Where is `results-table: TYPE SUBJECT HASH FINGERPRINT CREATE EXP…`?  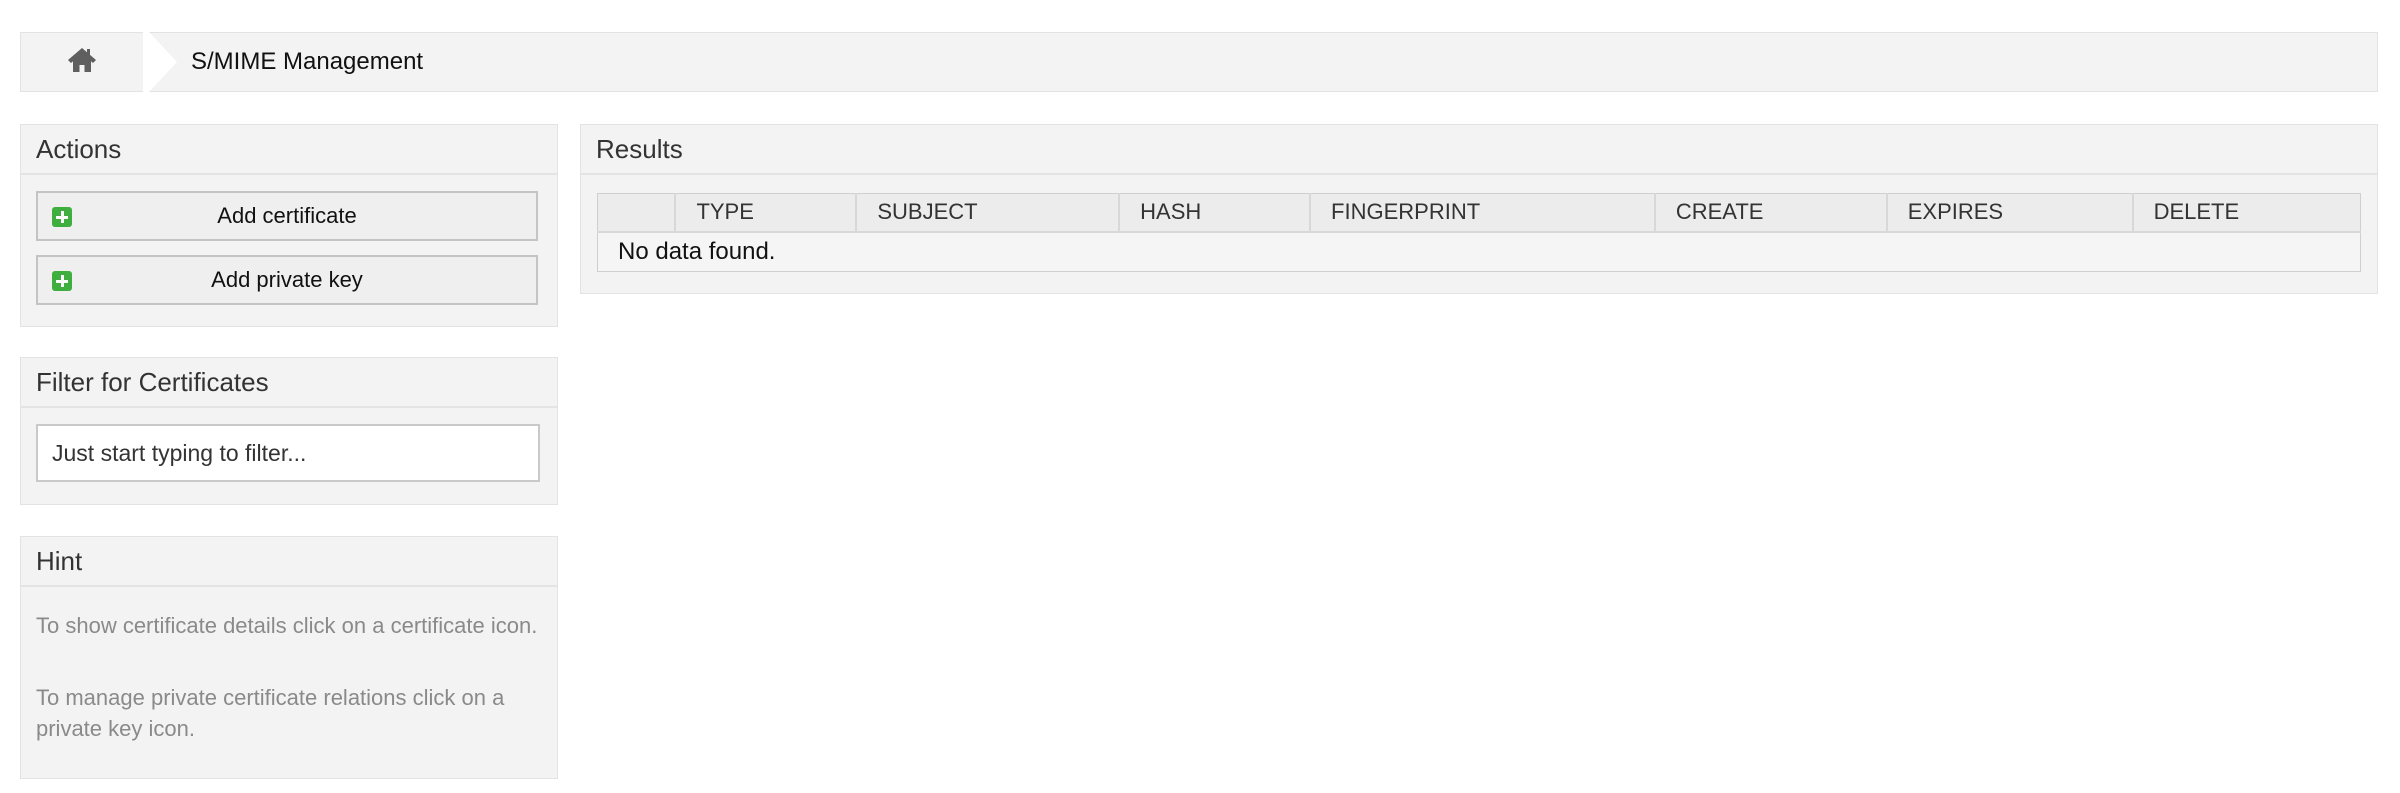 results-table: TYPE SUBJECT HASH FINGERPRINT CREATE EXP… is located at coordinates (1479, 232).